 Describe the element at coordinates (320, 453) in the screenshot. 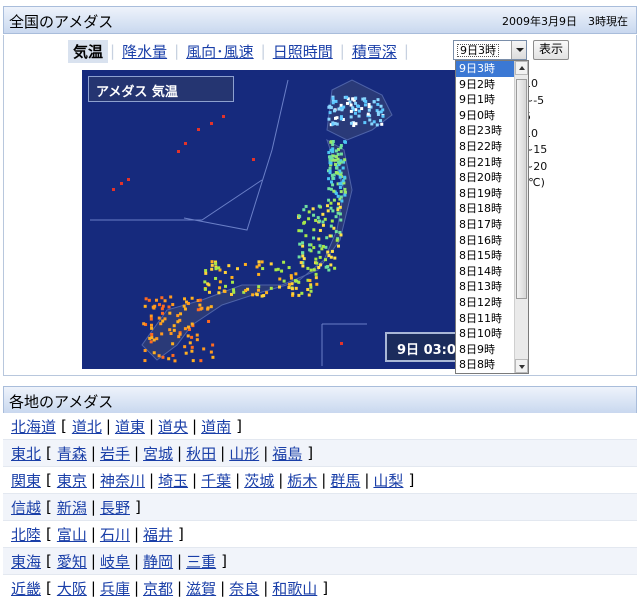

I see `region-row: 東北[青森 | 岩手 | 宮城 | 秋田 | 山形 | 福島]` at that location.